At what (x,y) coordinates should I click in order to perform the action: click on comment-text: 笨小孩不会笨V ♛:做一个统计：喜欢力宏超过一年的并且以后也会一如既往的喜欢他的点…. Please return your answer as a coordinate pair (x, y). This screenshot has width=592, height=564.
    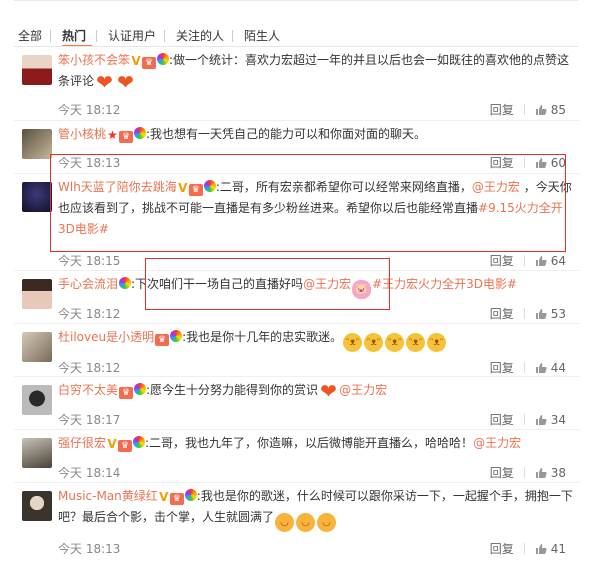
    Looking at the image, I should click on (318, 71).